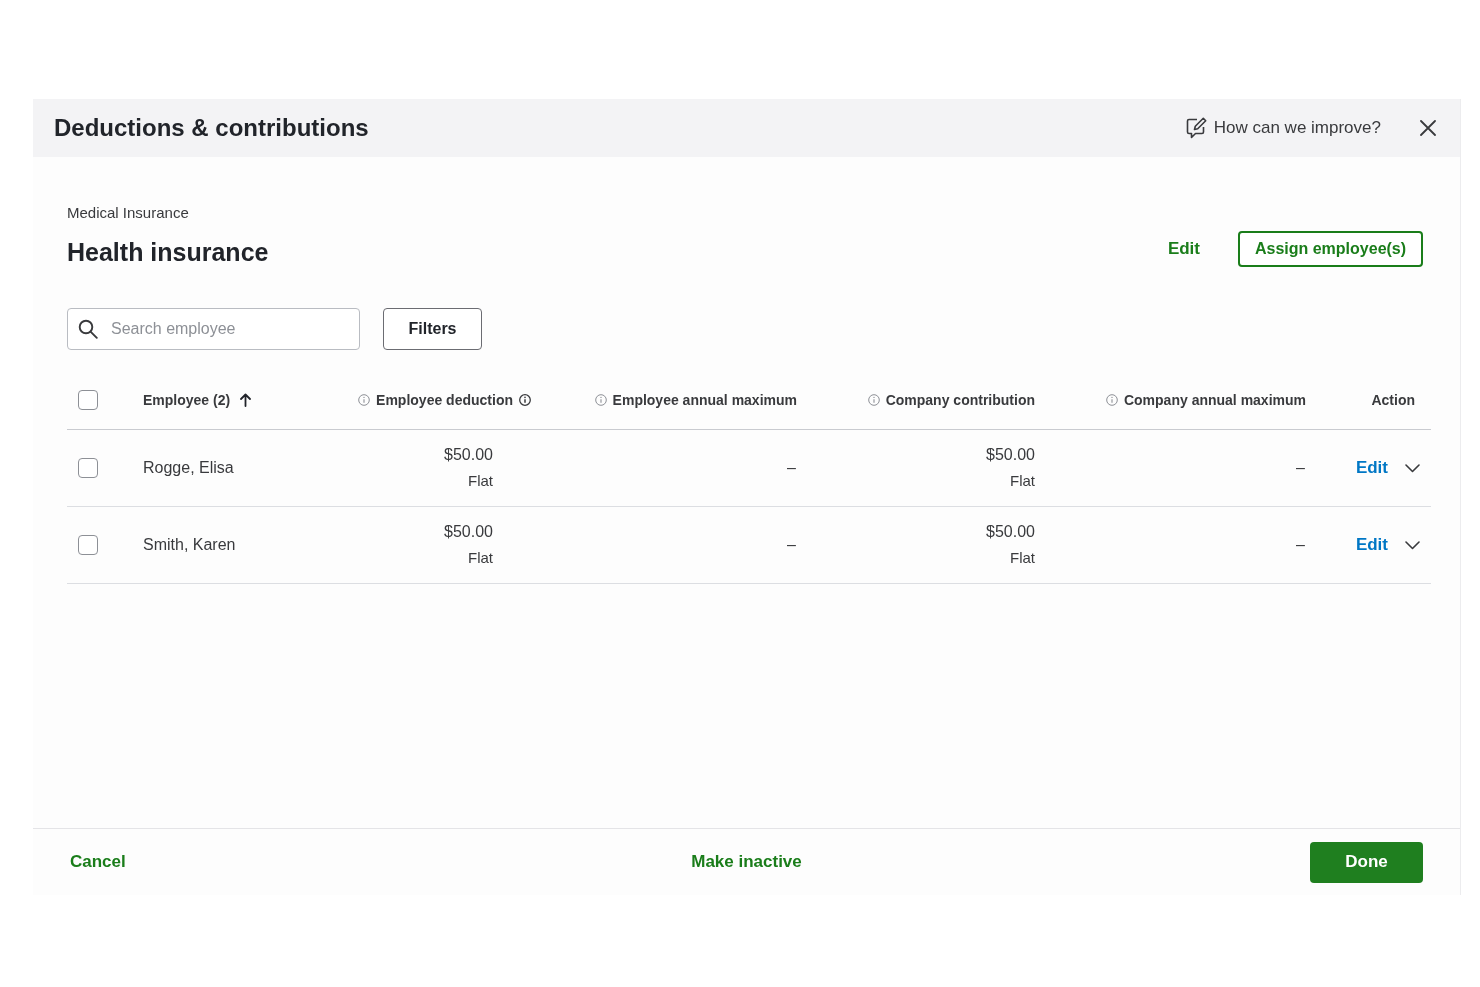 This screenshot has height=987, width=1480. I want to click on plan-title: Health insurance, so click(168, 252).